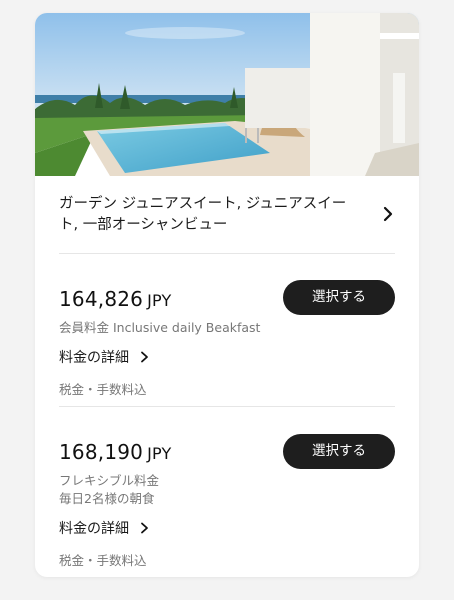  What do you see at coordinates (101, 452) in the screenshot?
I see `price-amount: 168,190` at bounding box center [101, 452].